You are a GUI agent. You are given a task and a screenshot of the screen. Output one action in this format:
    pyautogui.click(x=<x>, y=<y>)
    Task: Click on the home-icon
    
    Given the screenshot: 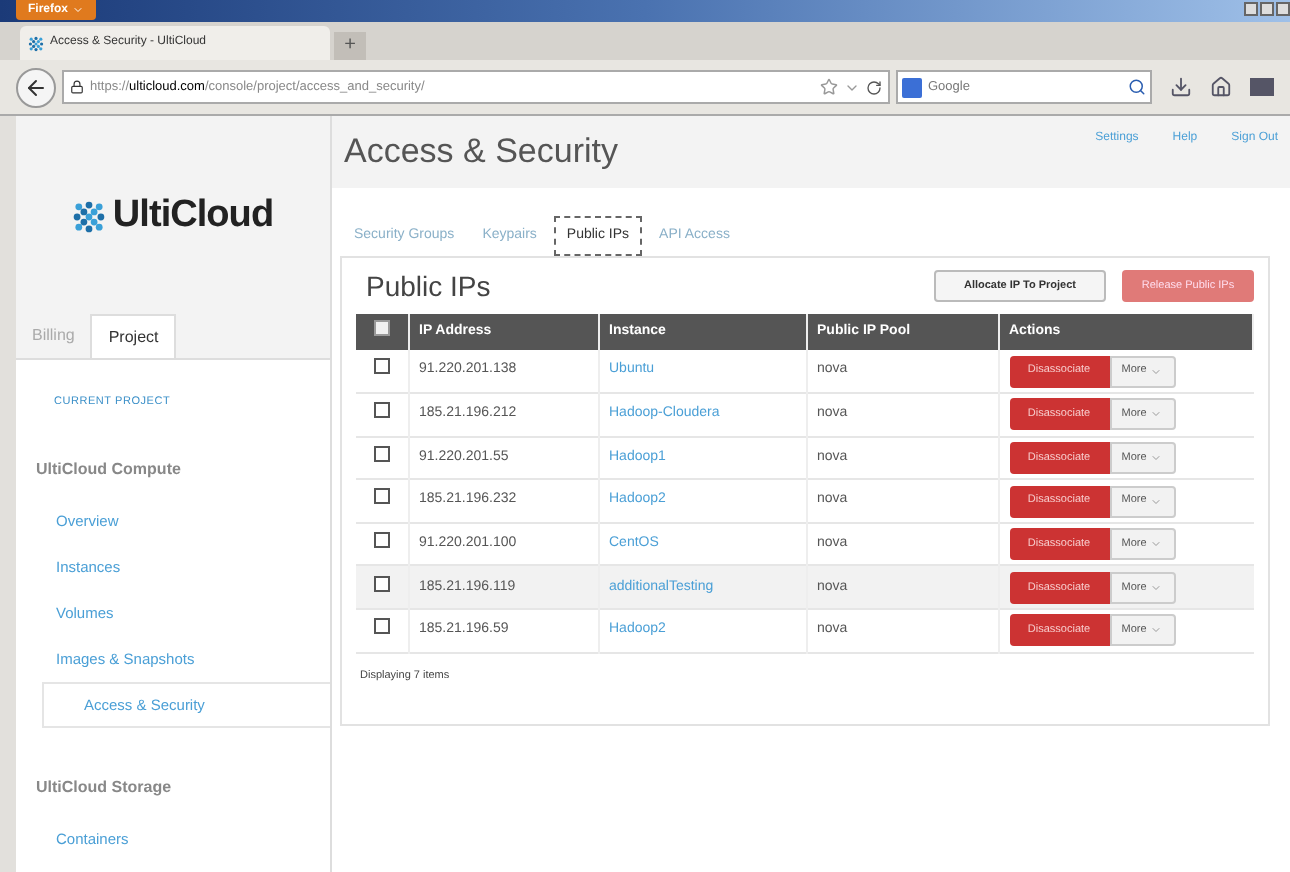 What is the action you would take?
    pyautogui.click(x=1221, y=87)
    